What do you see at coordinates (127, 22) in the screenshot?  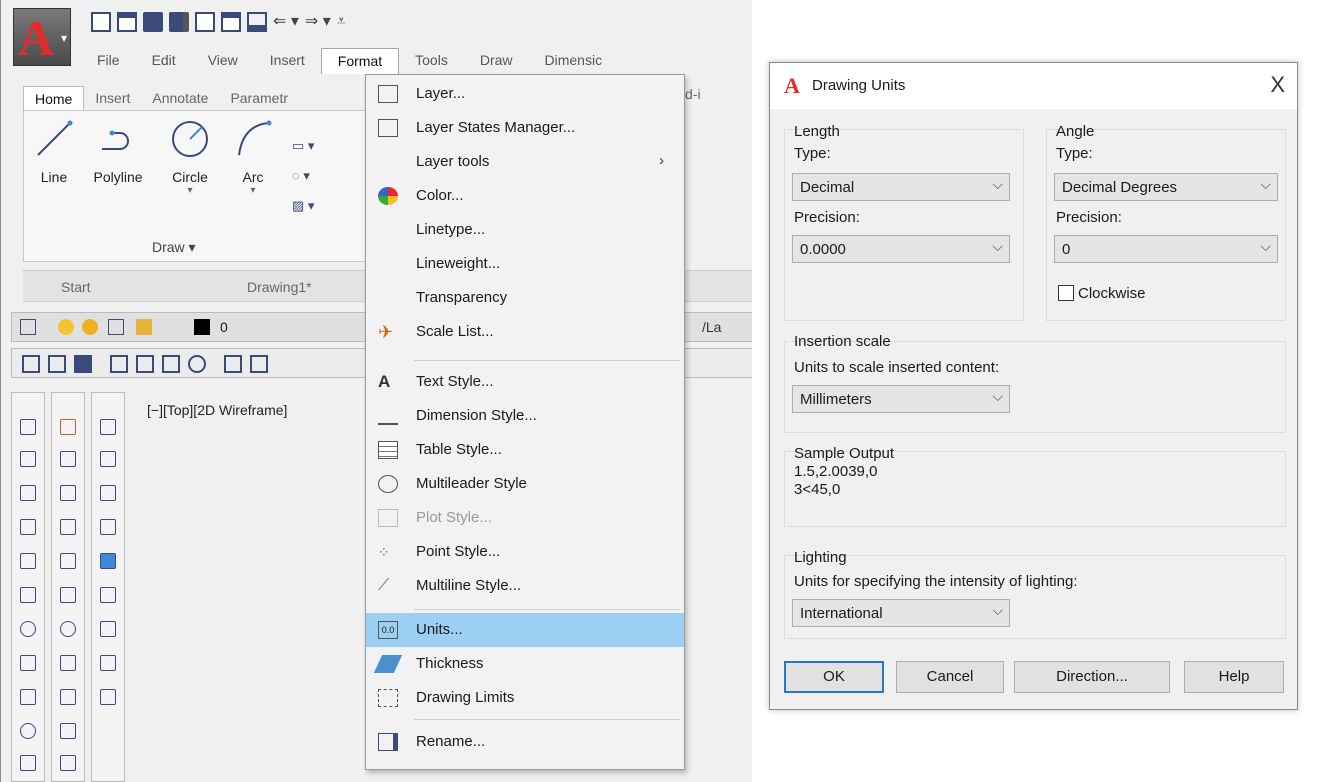 I see `open-file-icon` at bounding box center [127, 22].